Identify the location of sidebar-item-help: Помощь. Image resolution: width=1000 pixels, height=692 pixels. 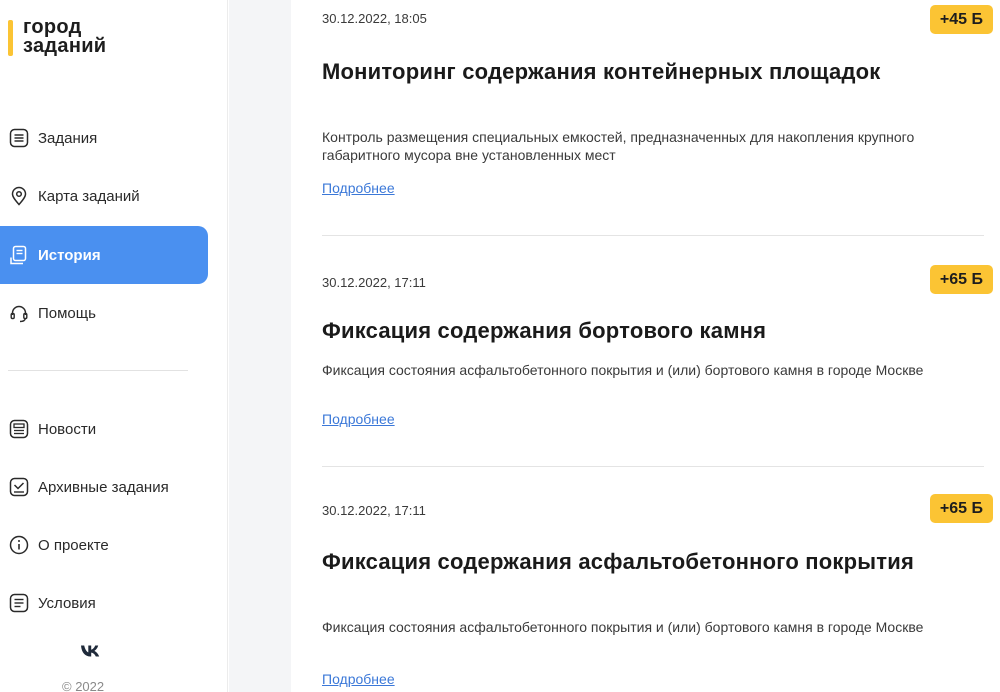
(104, 313).